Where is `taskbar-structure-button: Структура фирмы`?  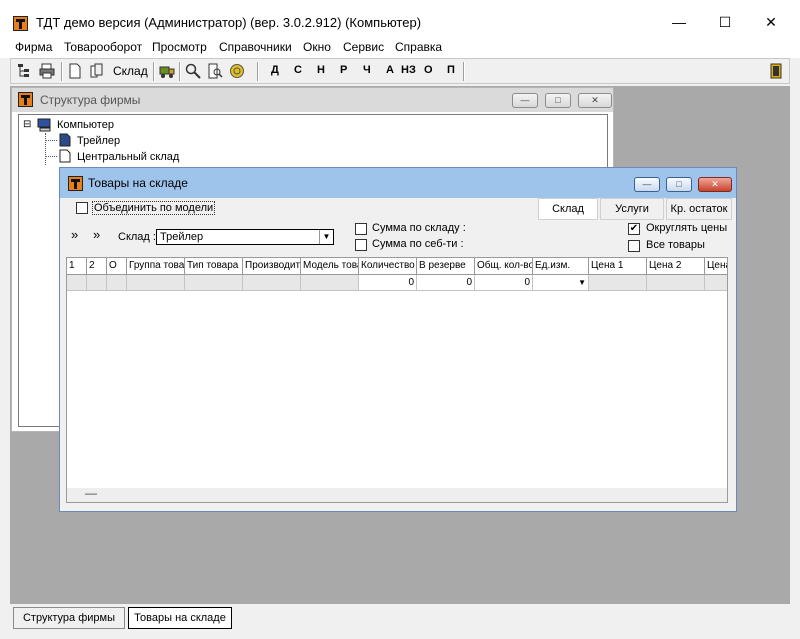
taskbar-structure-button: Структура фирмы is located at coordinates (69, 618).